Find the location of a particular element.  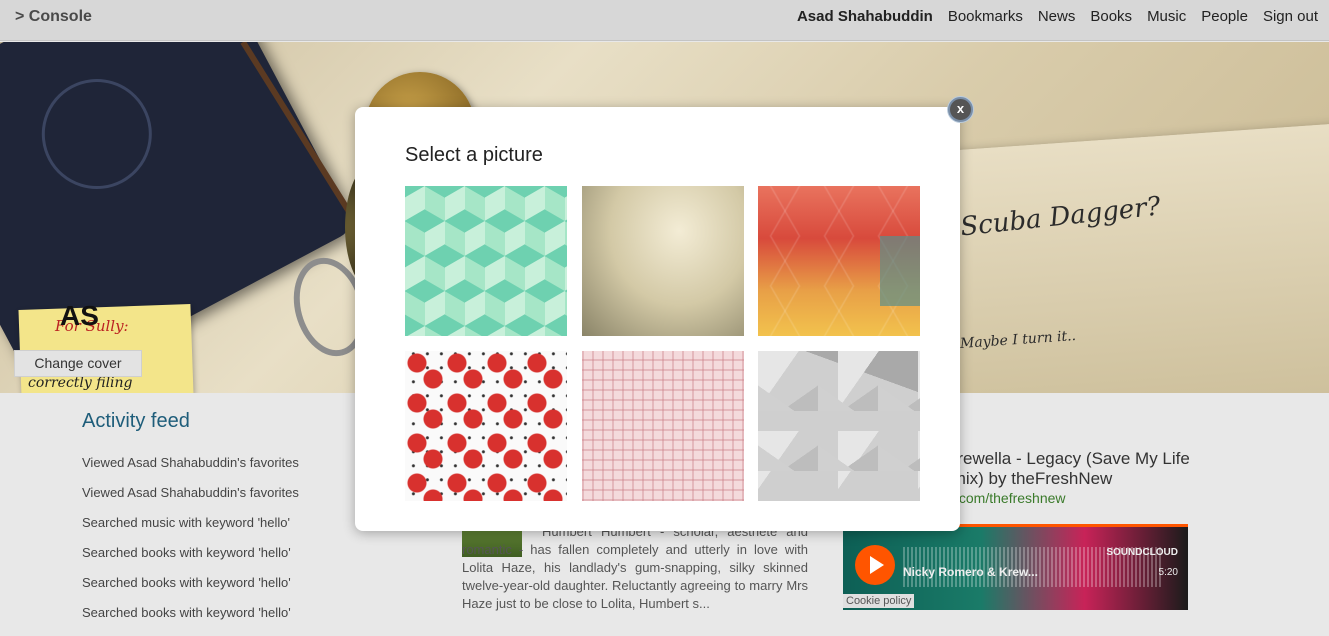

modal-title: Select a picture is located at coordinates (474, 155).